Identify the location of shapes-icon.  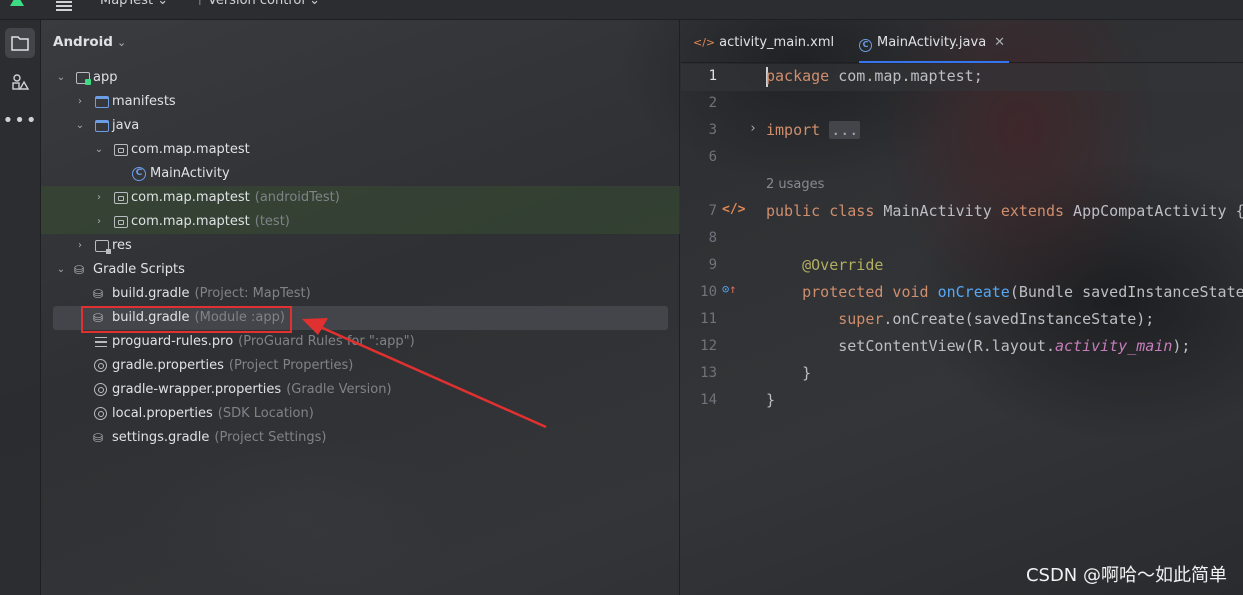
(20, 82).